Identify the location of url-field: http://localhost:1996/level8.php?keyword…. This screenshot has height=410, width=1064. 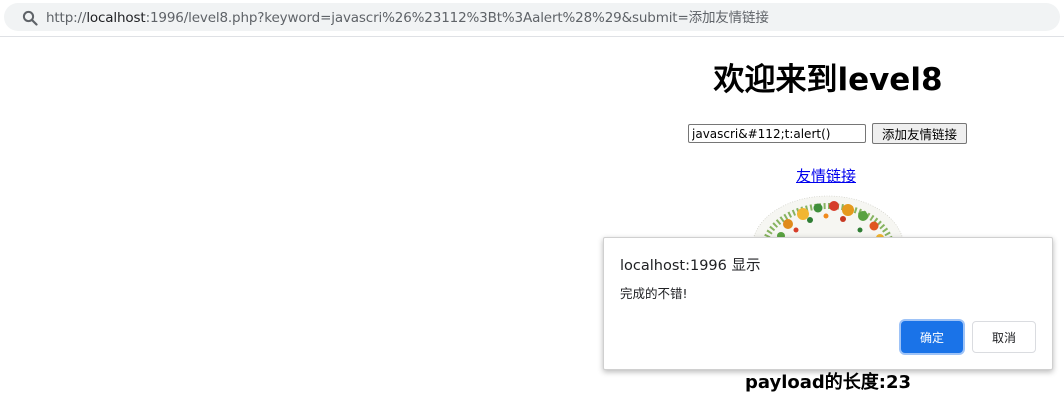
(532, 17).